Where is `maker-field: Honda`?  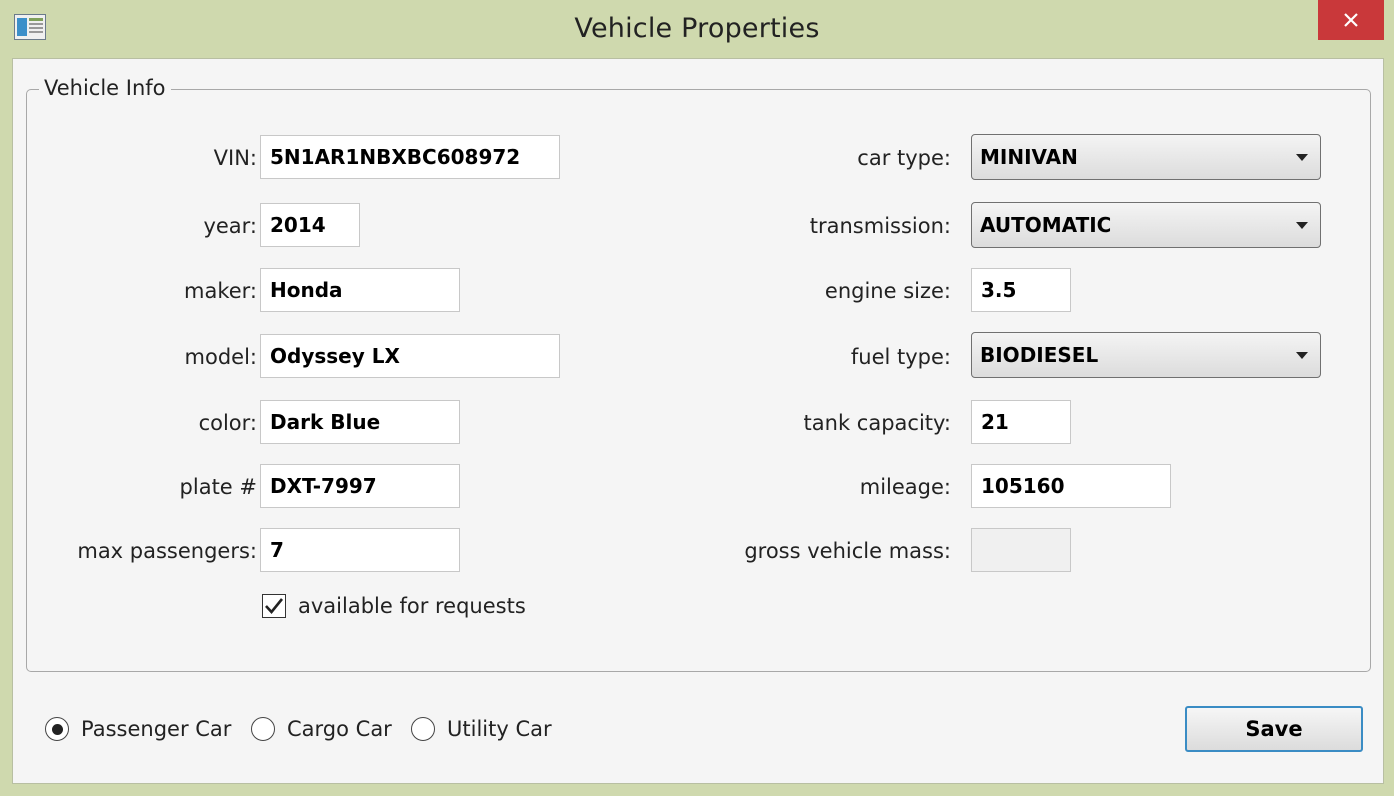
maker-field: Honda is located at coordinates (360, 290).